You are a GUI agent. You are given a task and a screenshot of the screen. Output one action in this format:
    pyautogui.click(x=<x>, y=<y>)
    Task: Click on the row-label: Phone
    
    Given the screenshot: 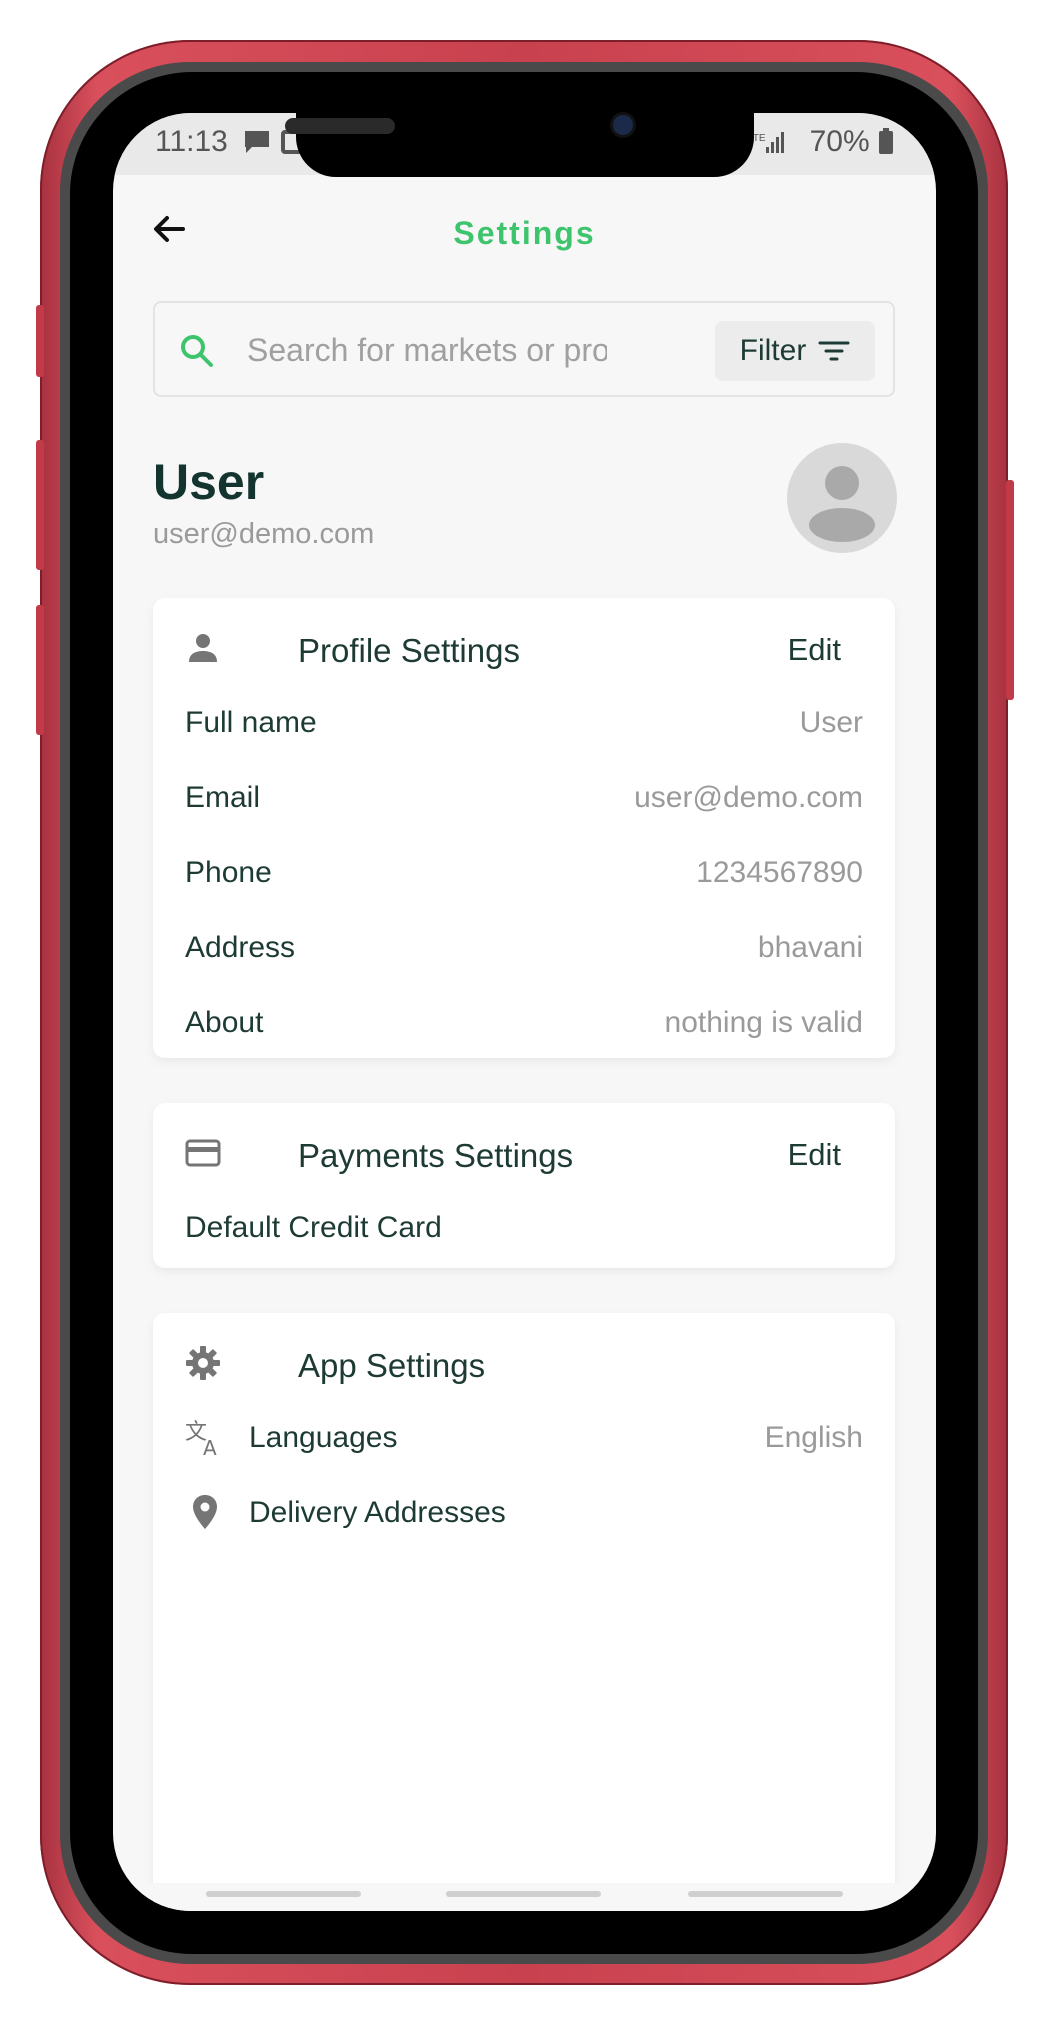 What is the action you would take?
    pyautogui.click(x=228, y=872)
    